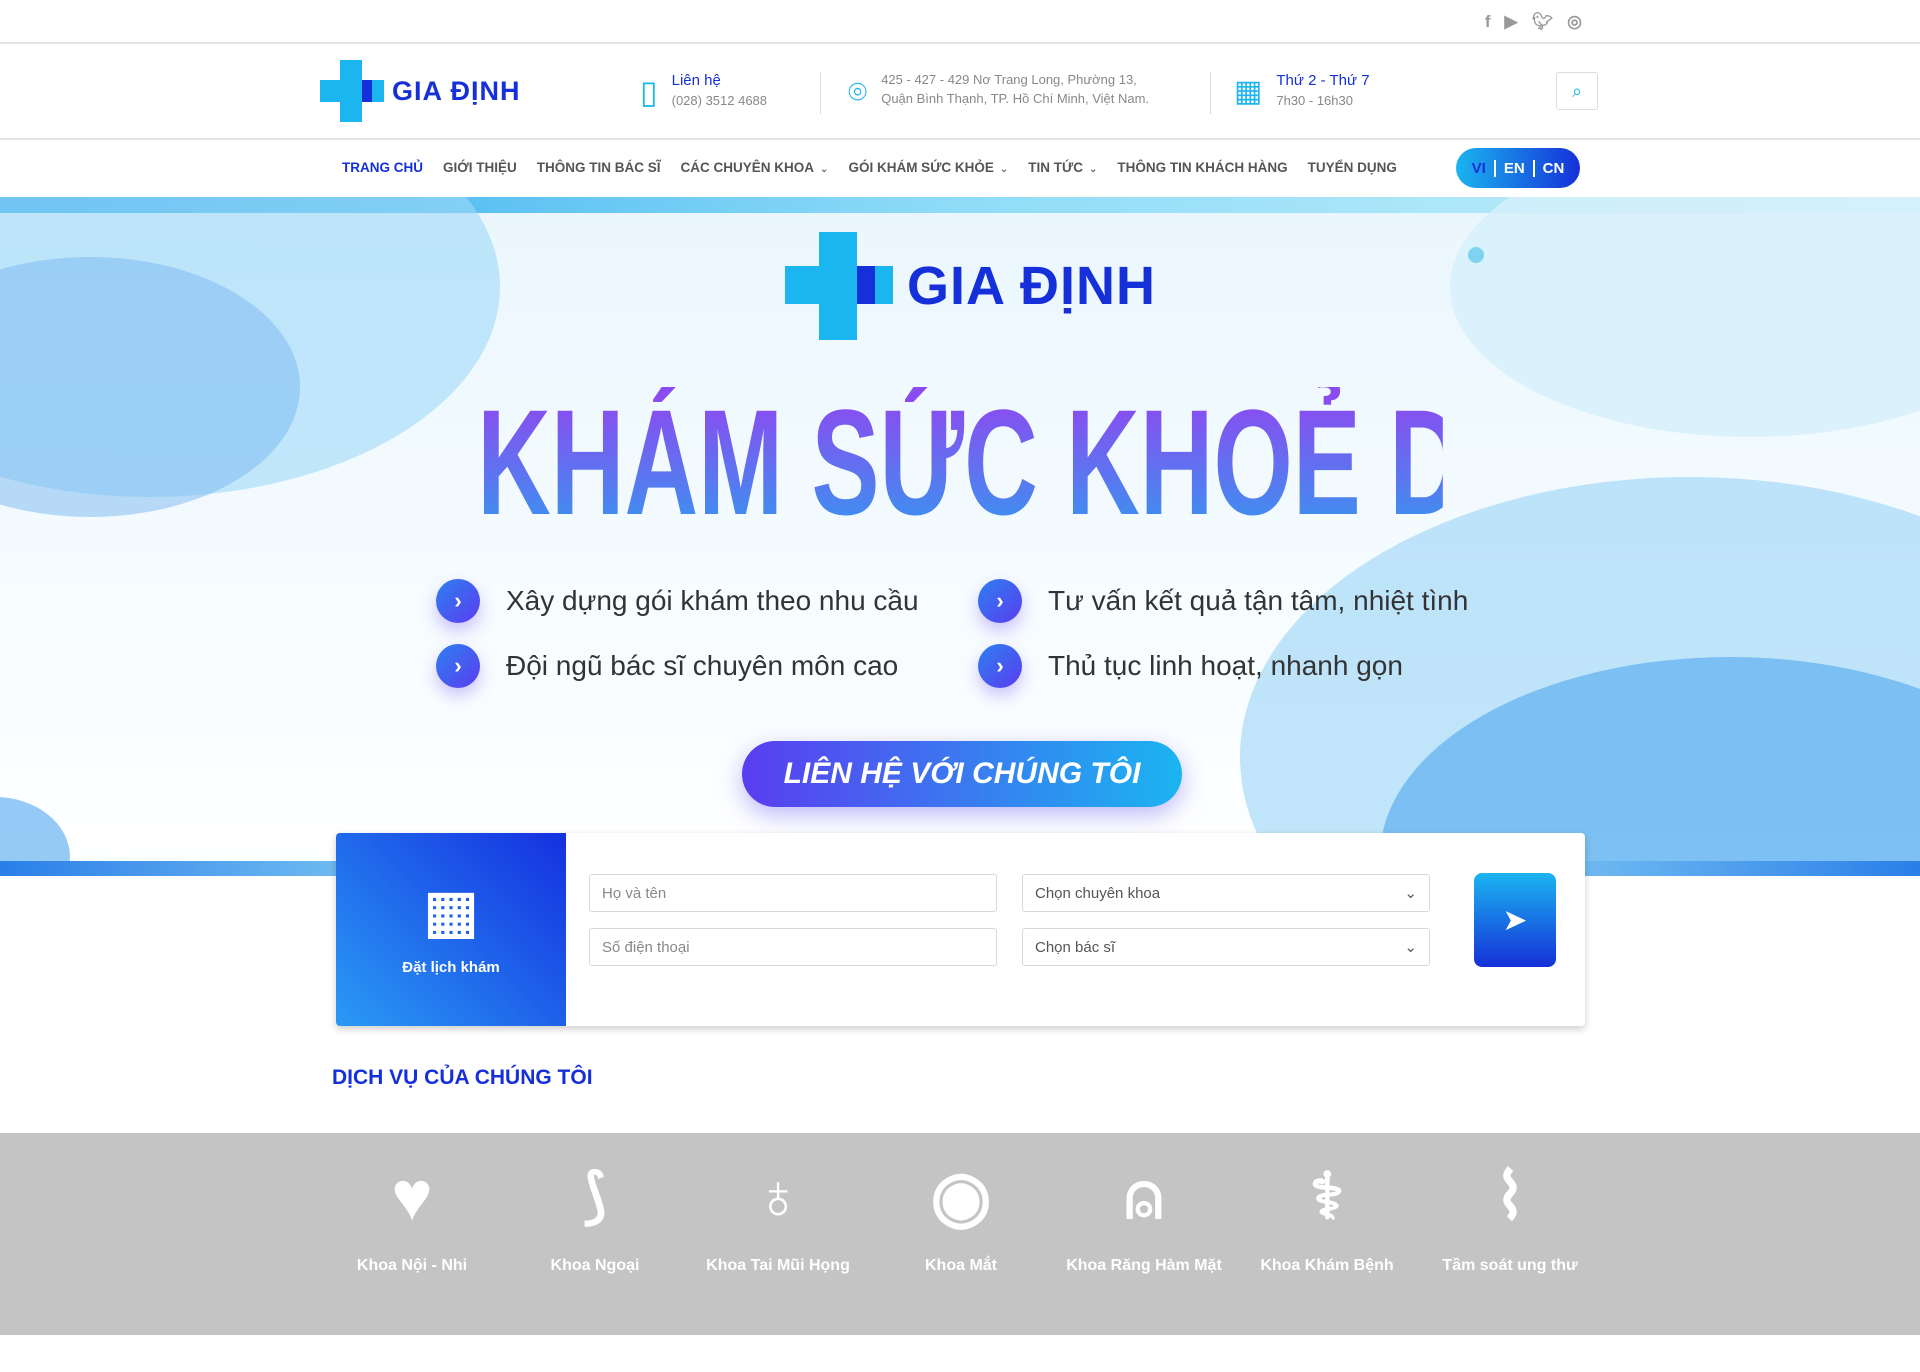 This screenshot has width=1920, height=1372. I want to click on service-item: ⟆ Khoa Ngoại, so click(595, 1216).